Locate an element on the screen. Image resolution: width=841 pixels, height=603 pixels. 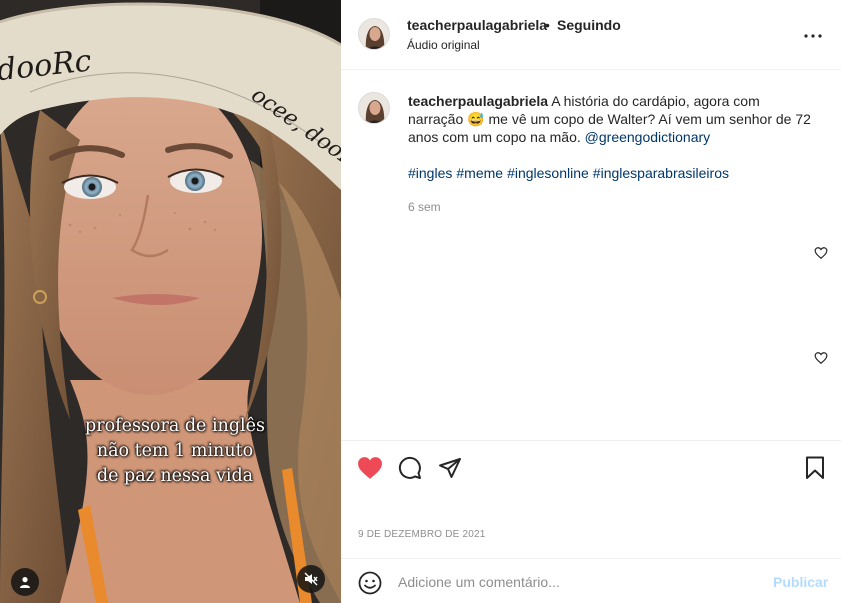
add-comment-bar: Publicar is located at coordinates (591, 580).